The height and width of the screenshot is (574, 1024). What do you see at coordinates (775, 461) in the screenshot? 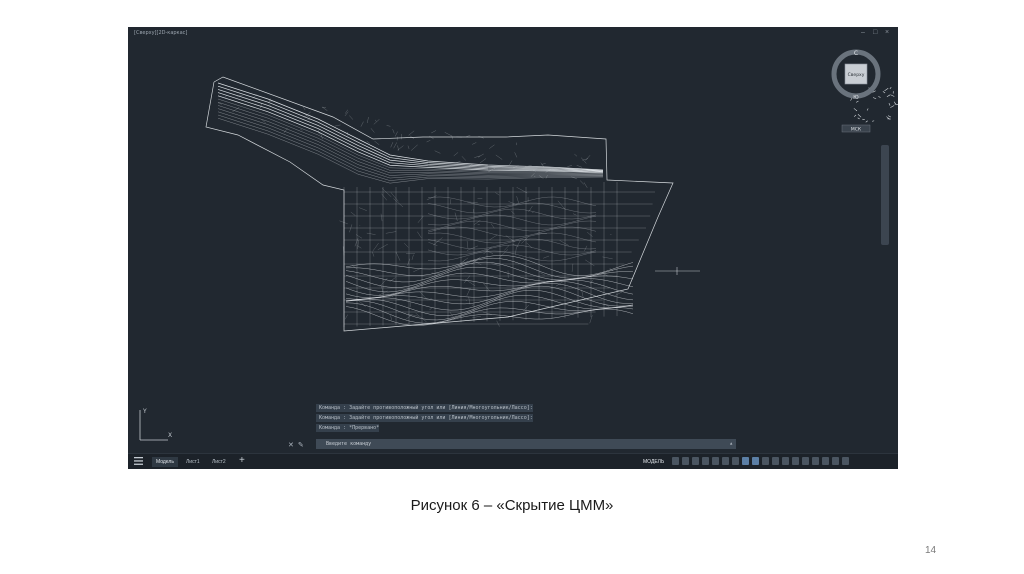
I see `annotation-icon` at bounding box center [775, 461].